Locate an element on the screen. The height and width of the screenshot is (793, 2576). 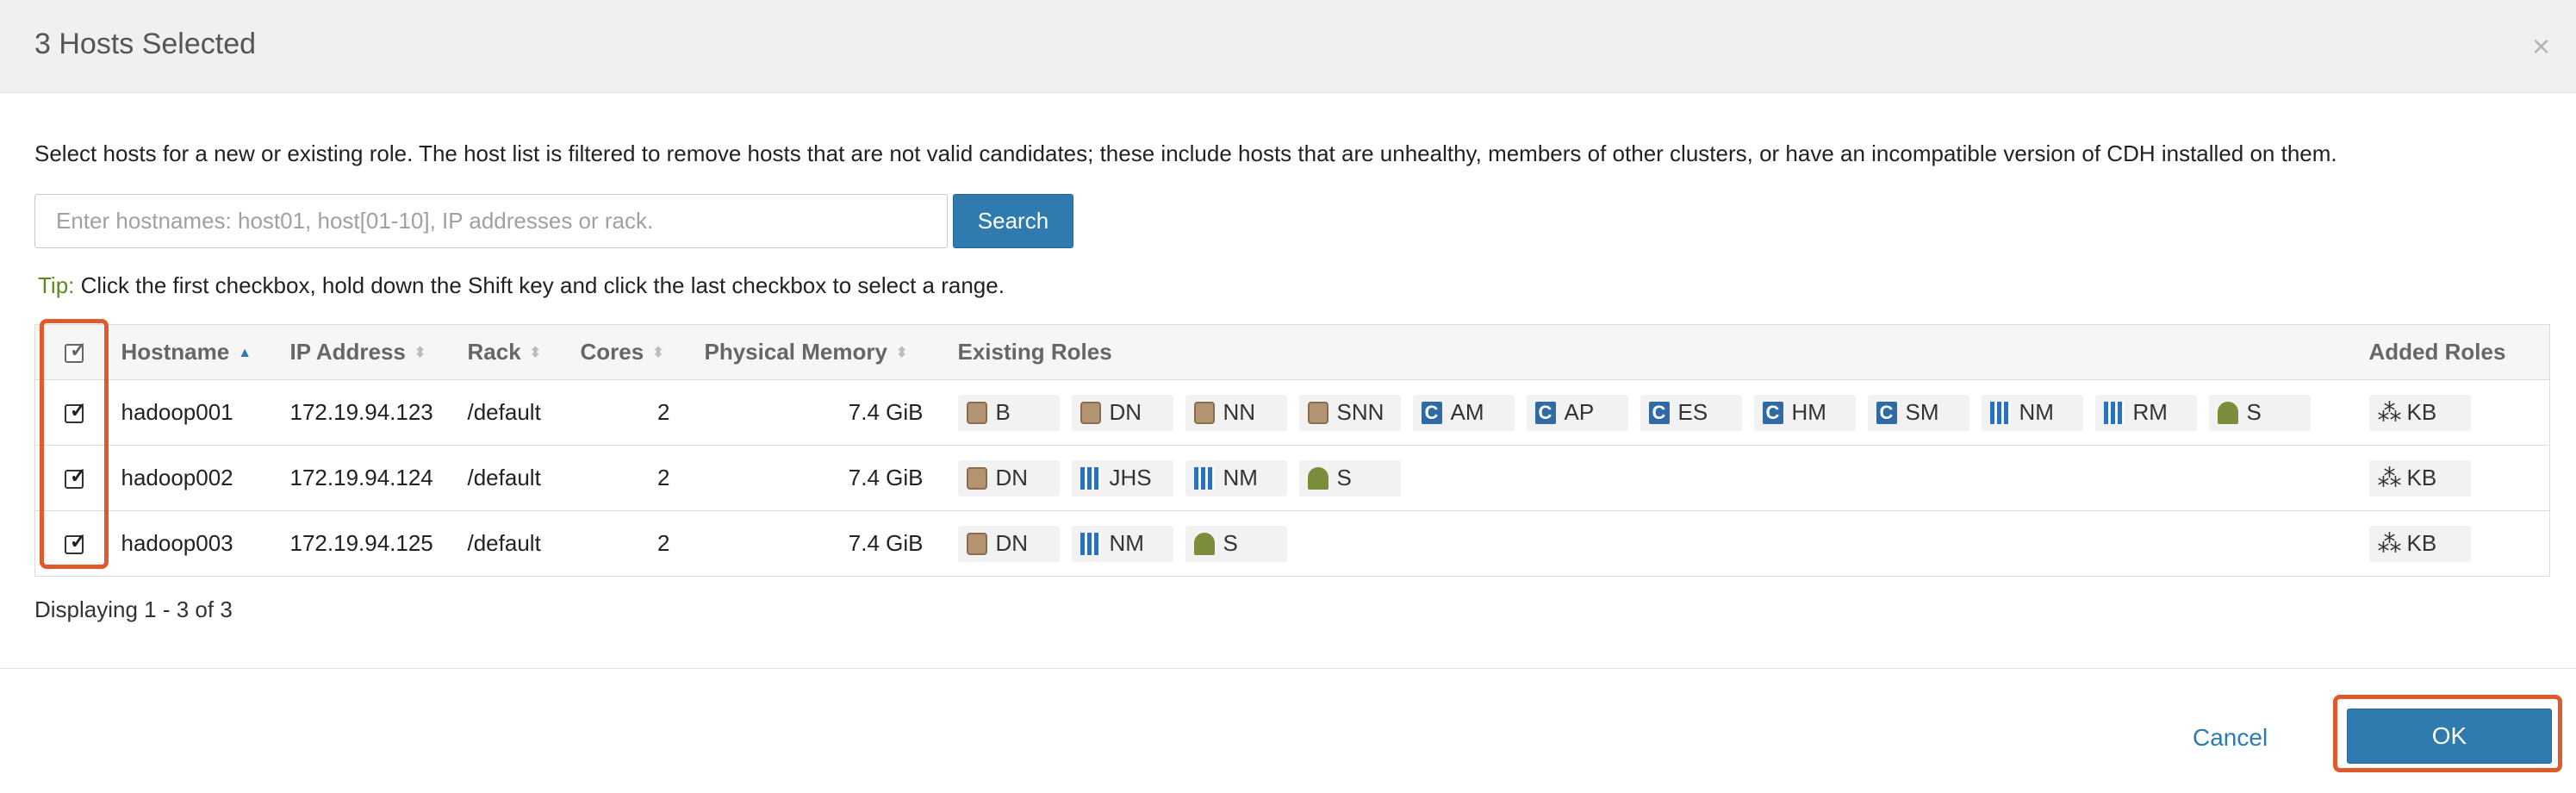
role-badge: C AM is located at coordinates (1464, 412).